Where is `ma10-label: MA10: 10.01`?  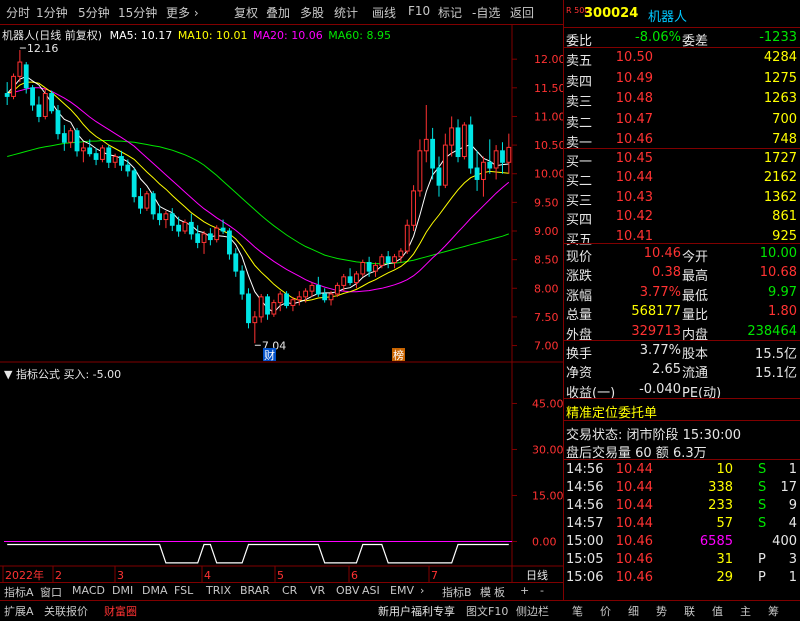 ma10-label: MA10: 10.01 is located at coordinates (212, 35).